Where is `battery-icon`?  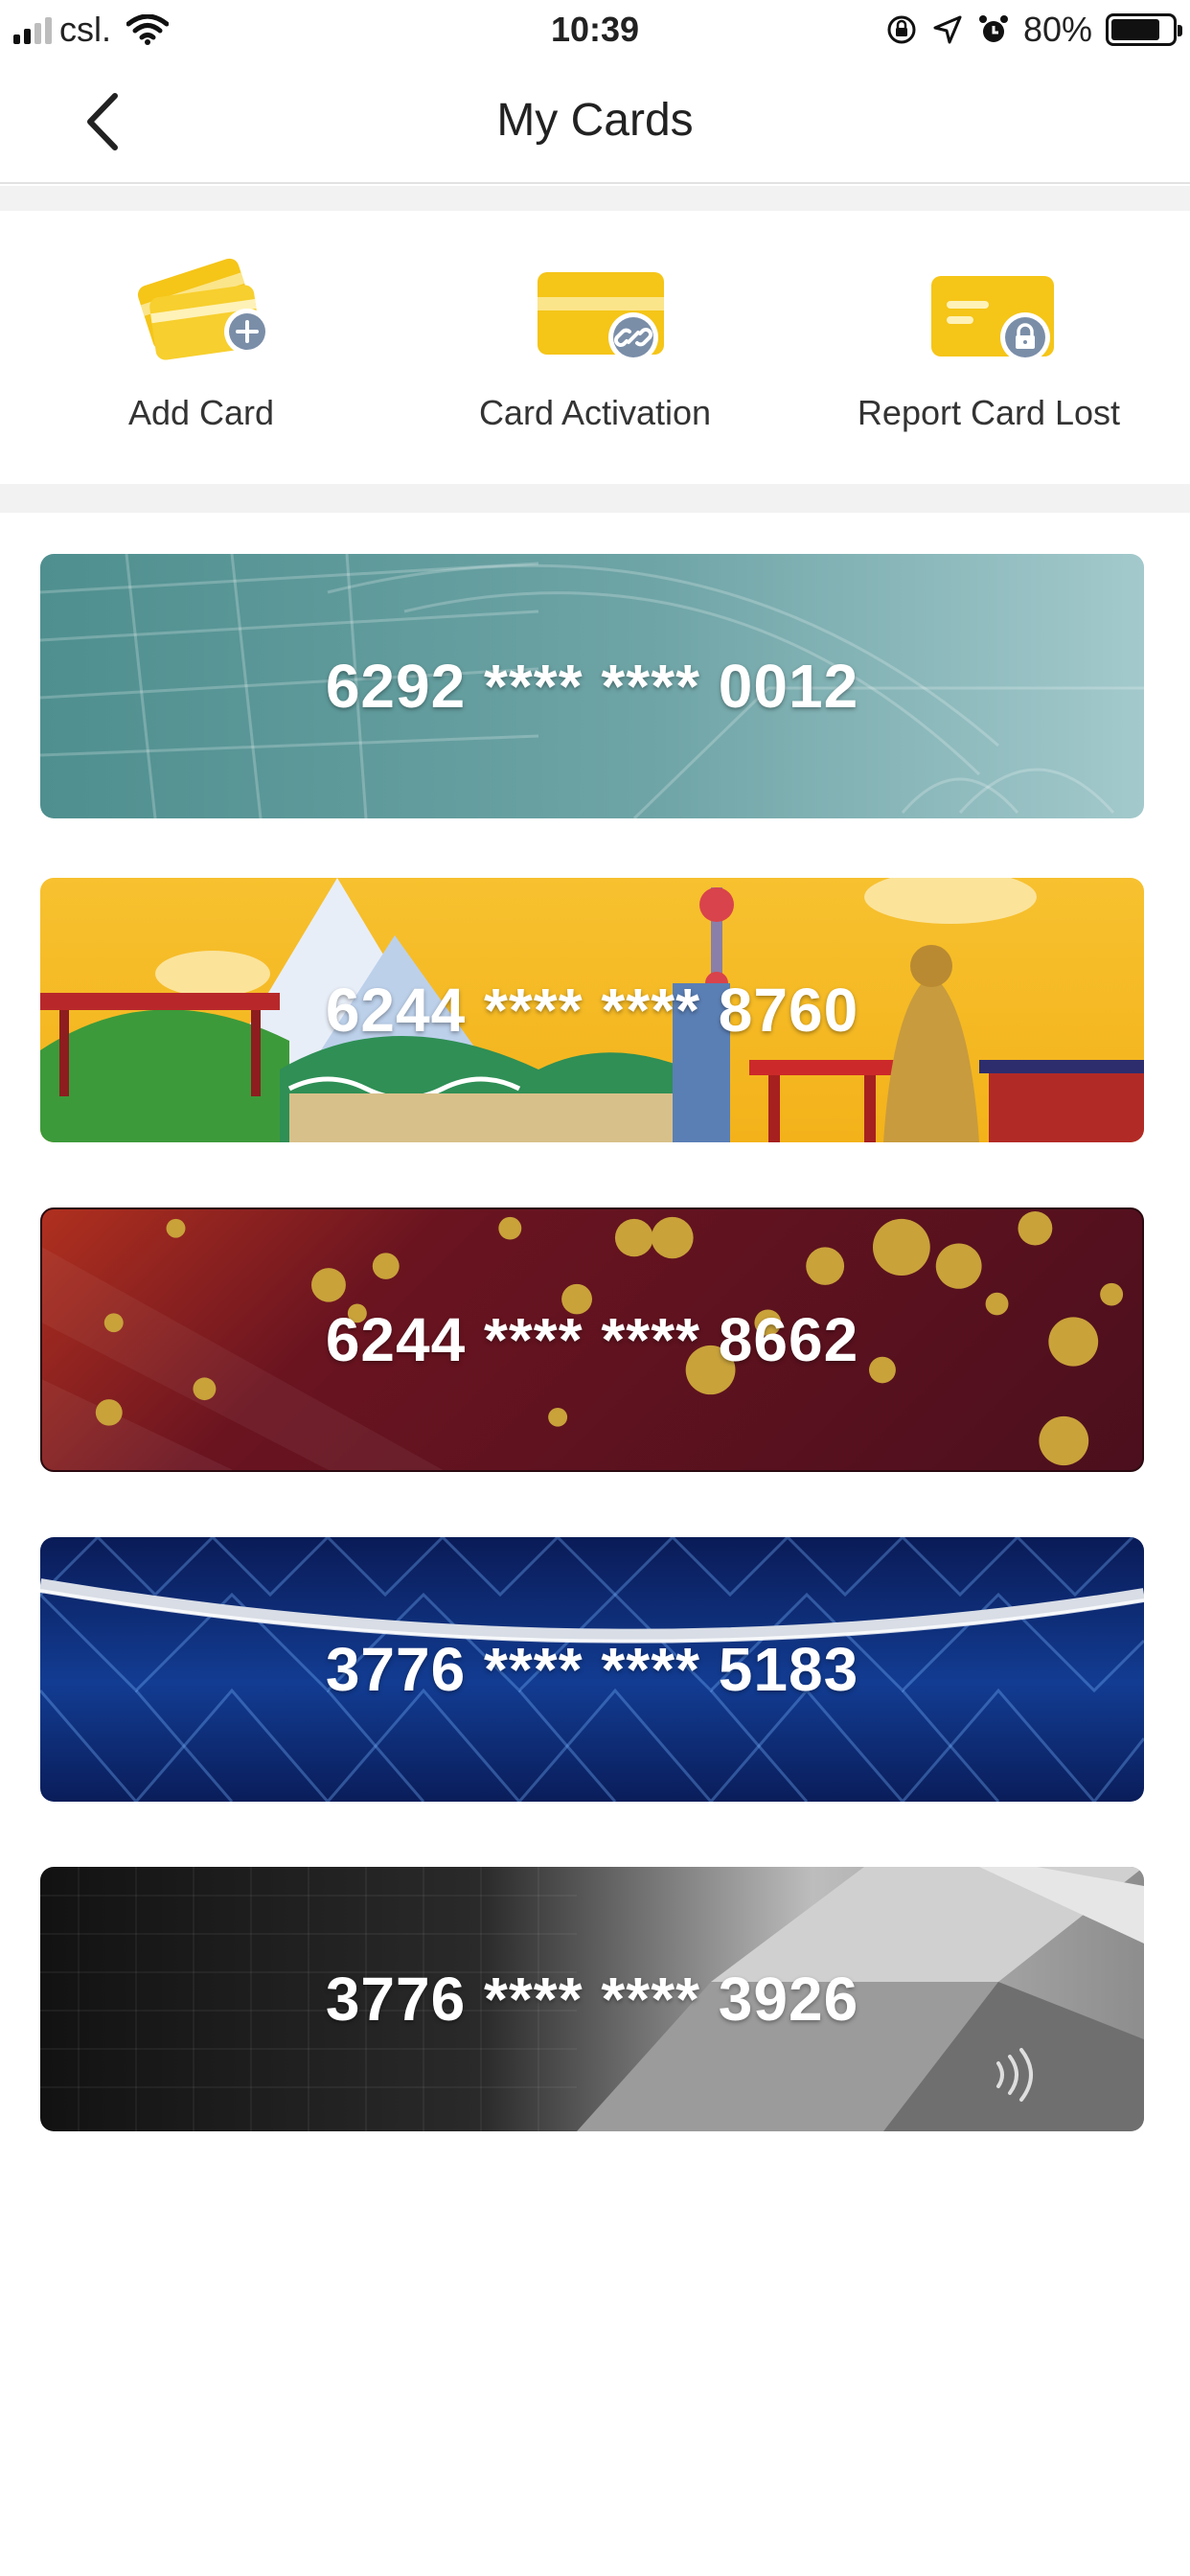
battery-icon is located at coordinates (1144, 29).